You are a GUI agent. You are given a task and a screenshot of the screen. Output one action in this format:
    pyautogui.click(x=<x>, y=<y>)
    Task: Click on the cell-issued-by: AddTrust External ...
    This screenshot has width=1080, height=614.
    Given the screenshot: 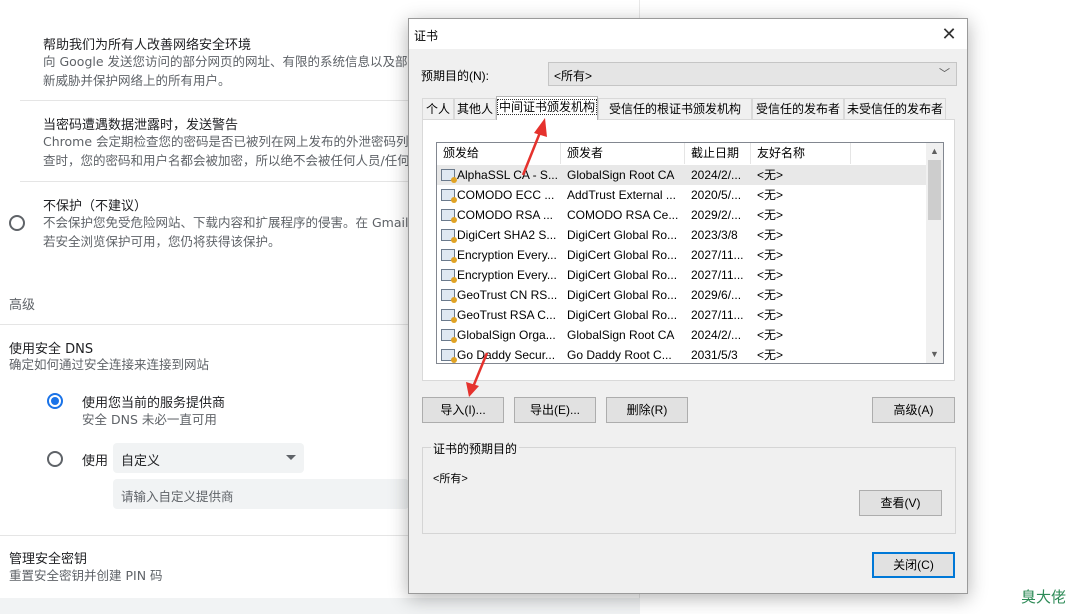 What is the action you would take?
    pyautogui.click(x=621, y=195)
    